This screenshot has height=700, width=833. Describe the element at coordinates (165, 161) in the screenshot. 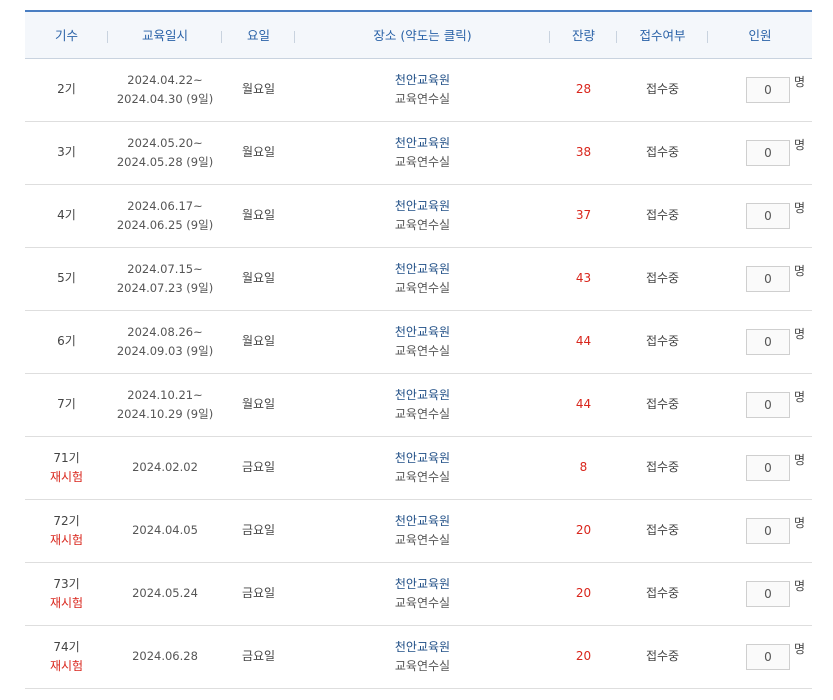

I see `date-end: 2024.05.28 (9일)` at that location.